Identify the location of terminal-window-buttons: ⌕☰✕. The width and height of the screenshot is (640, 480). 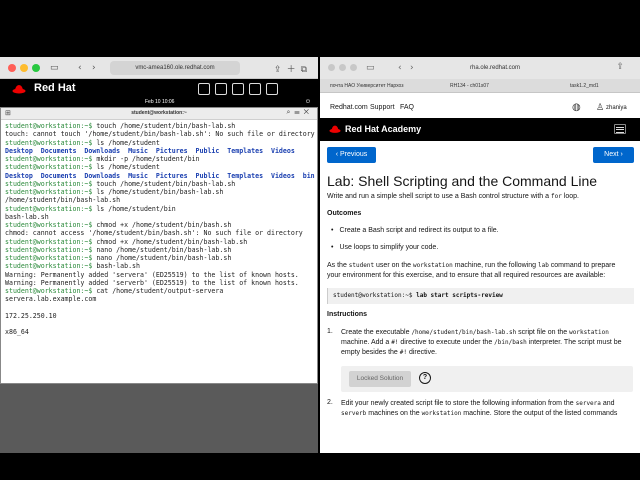
(299, 113).